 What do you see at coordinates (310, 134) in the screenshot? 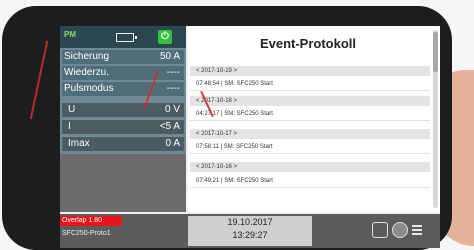
I see `event-date-header: < 2017-10-17 >` at bounding box center [310, 134].